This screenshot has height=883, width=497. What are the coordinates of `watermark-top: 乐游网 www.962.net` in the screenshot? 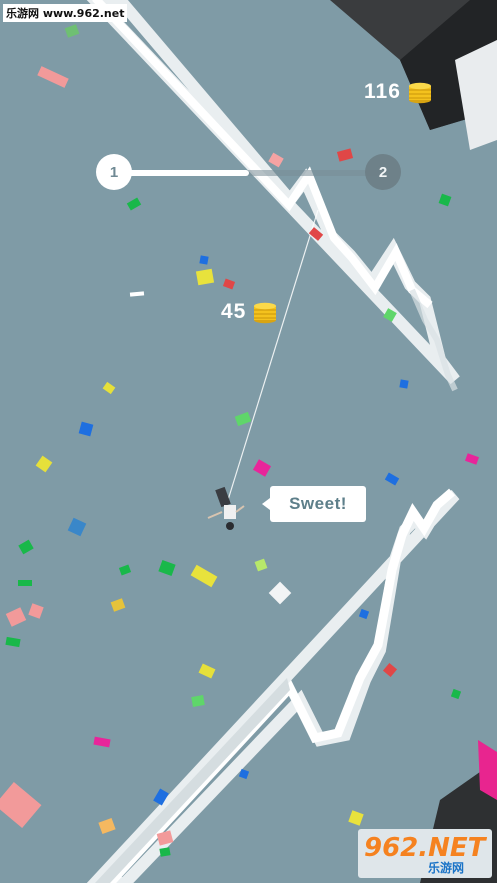 It's located at (65, 13).